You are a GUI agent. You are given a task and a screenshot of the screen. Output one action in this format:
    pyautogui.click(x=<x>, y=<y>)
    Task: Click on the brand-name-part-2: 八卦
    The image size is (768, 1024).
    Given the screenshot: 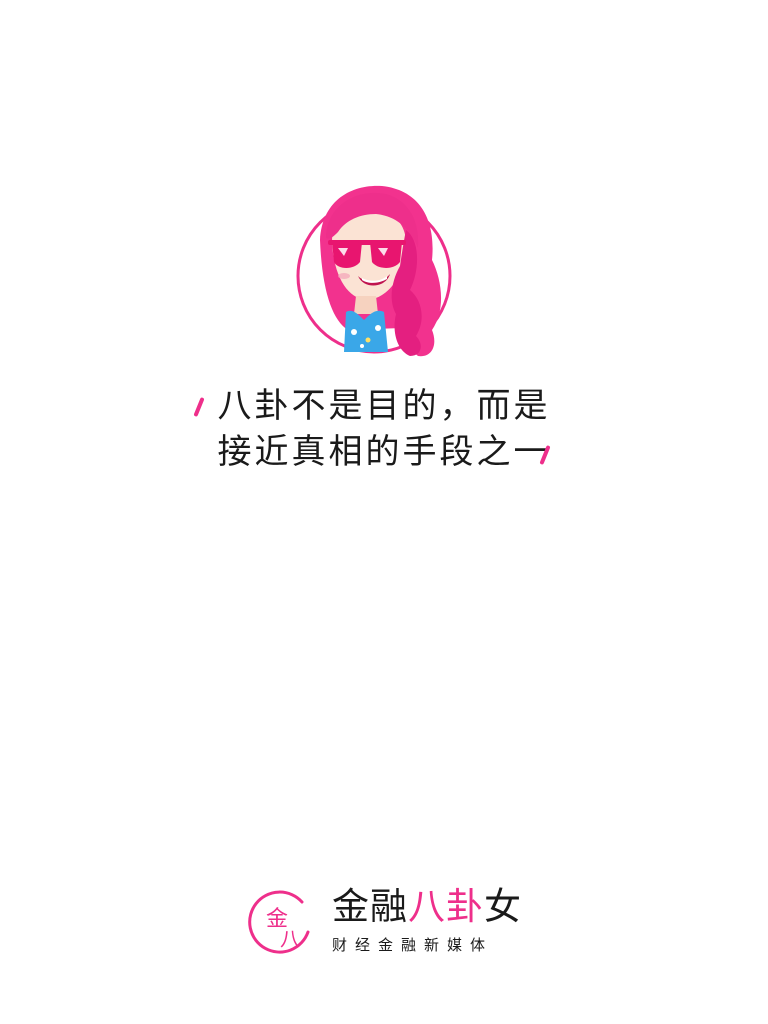 What is the action you would take?
    pyautogui.click(x=446, y=906)
    